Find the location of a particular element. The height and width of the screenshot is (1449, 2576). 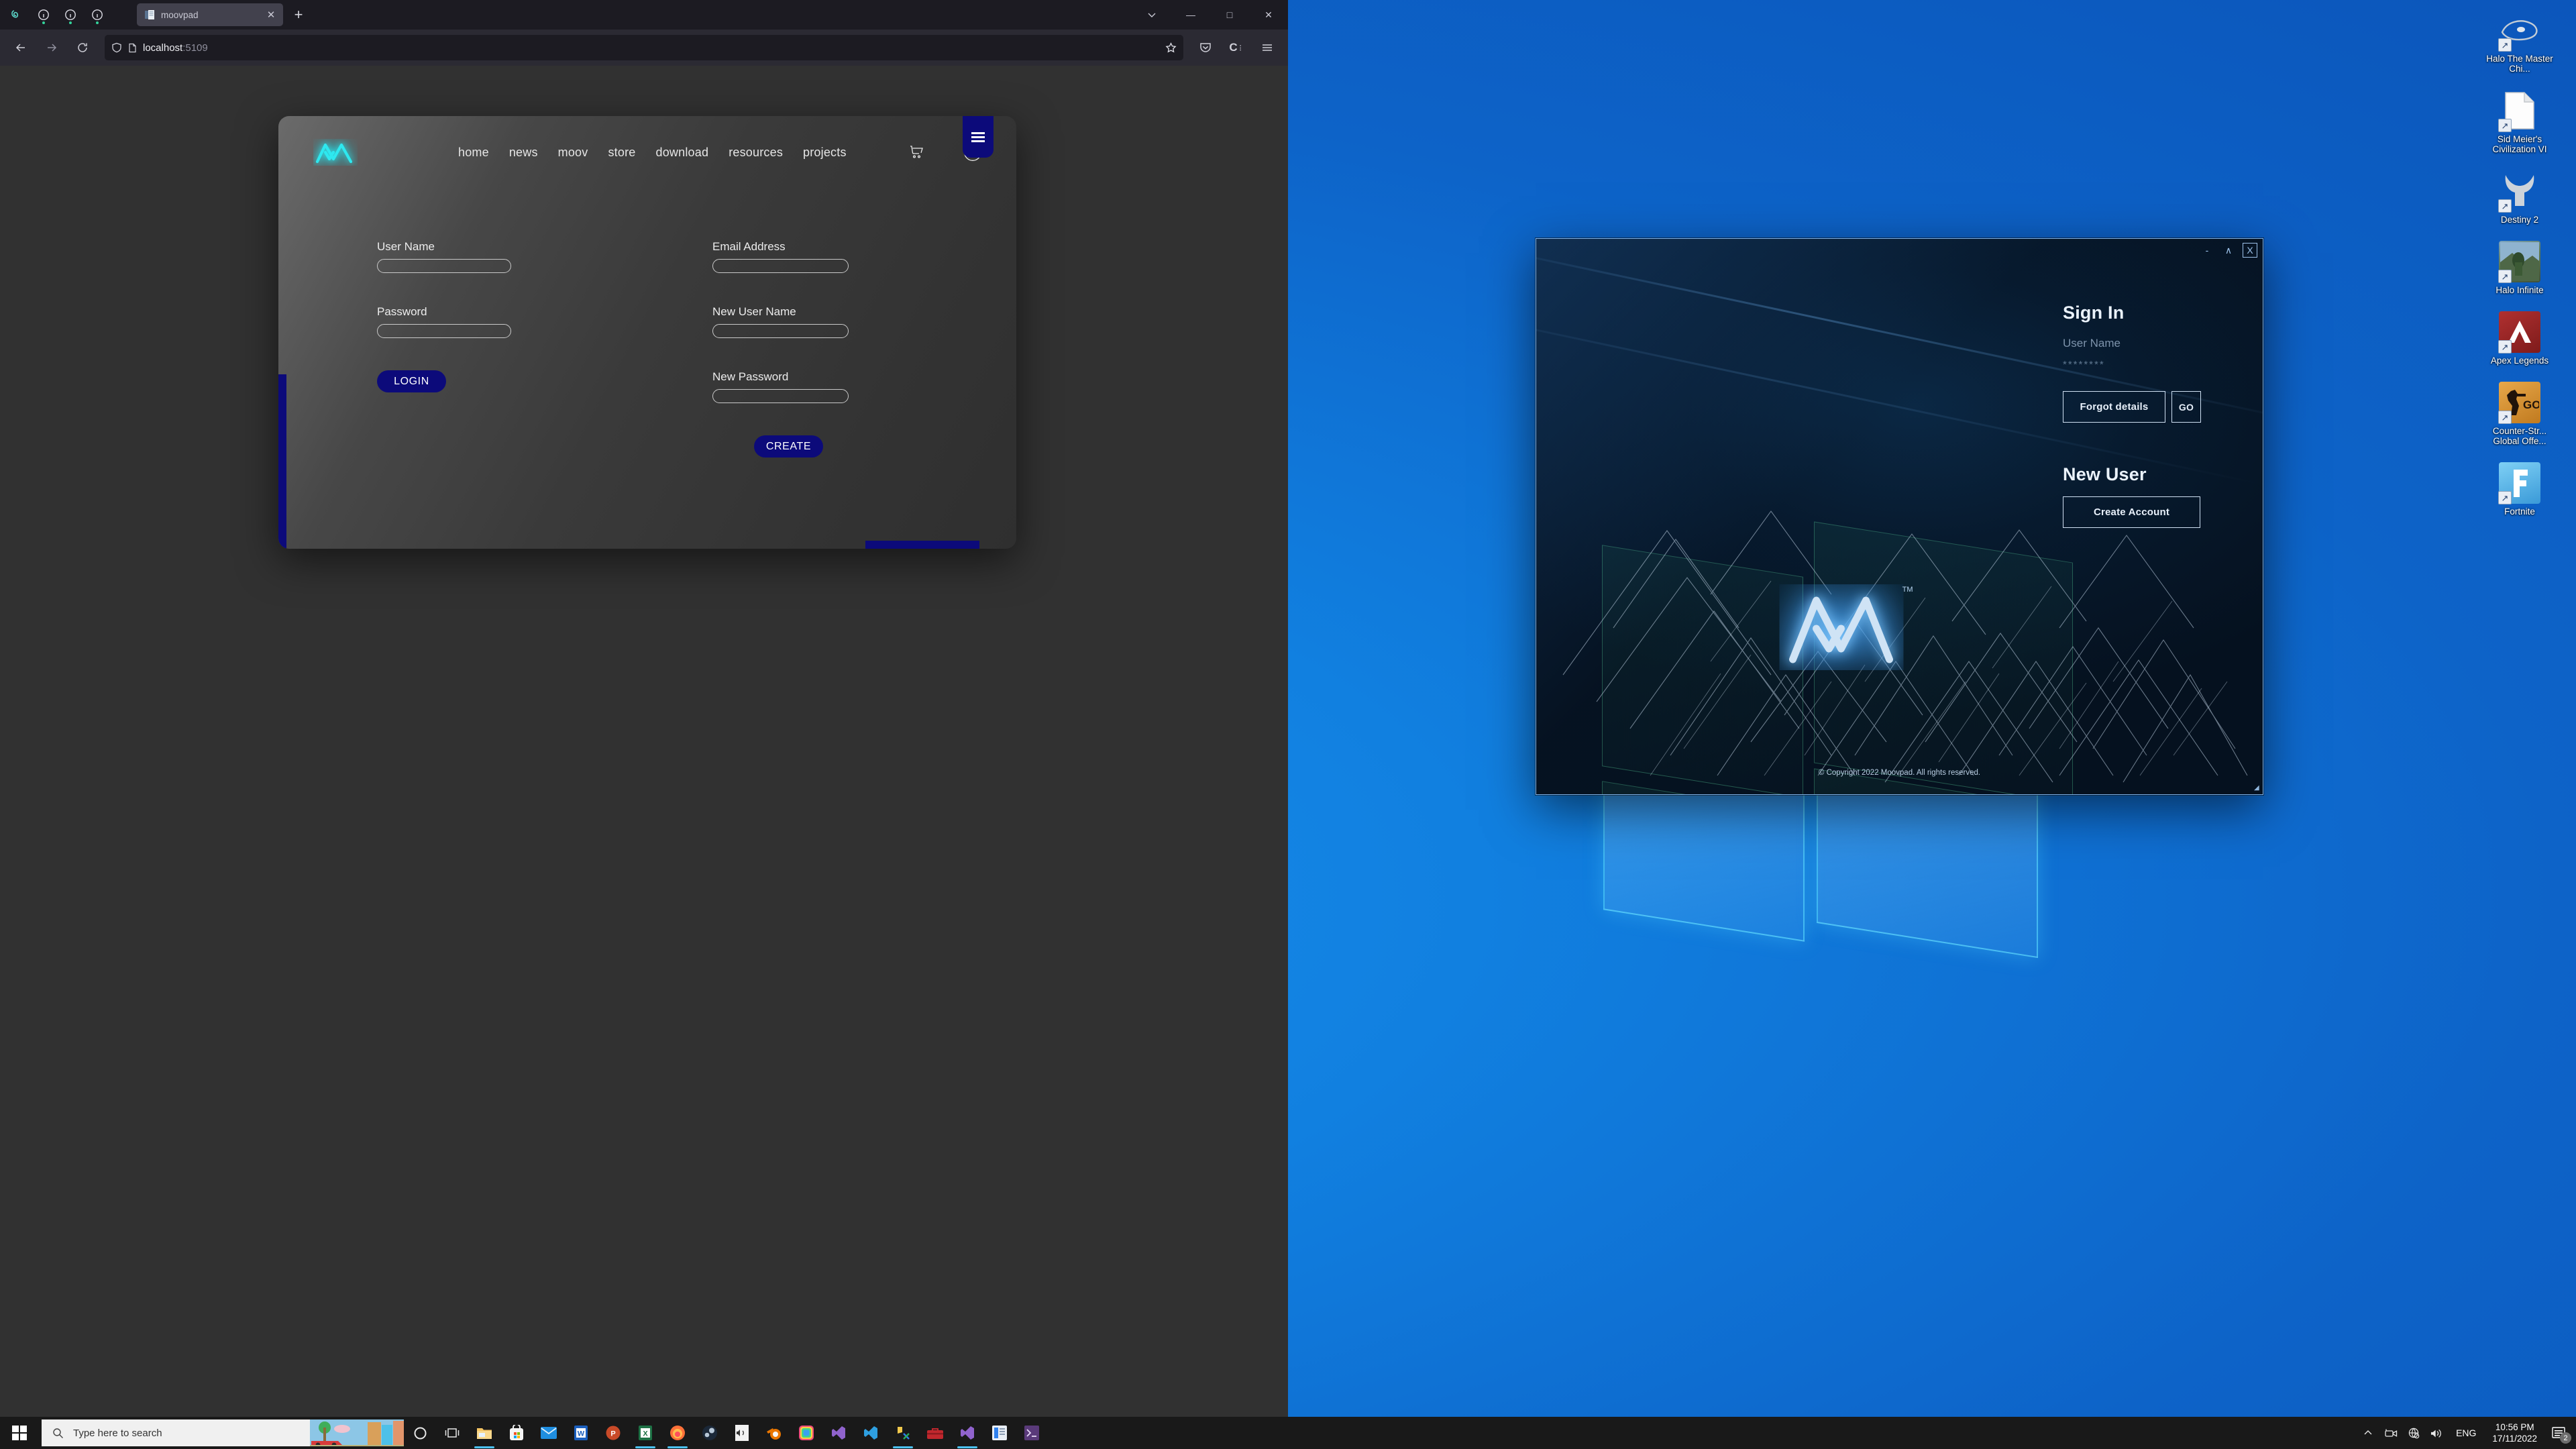

task-view-icon is located at coordinates (452, 1433).